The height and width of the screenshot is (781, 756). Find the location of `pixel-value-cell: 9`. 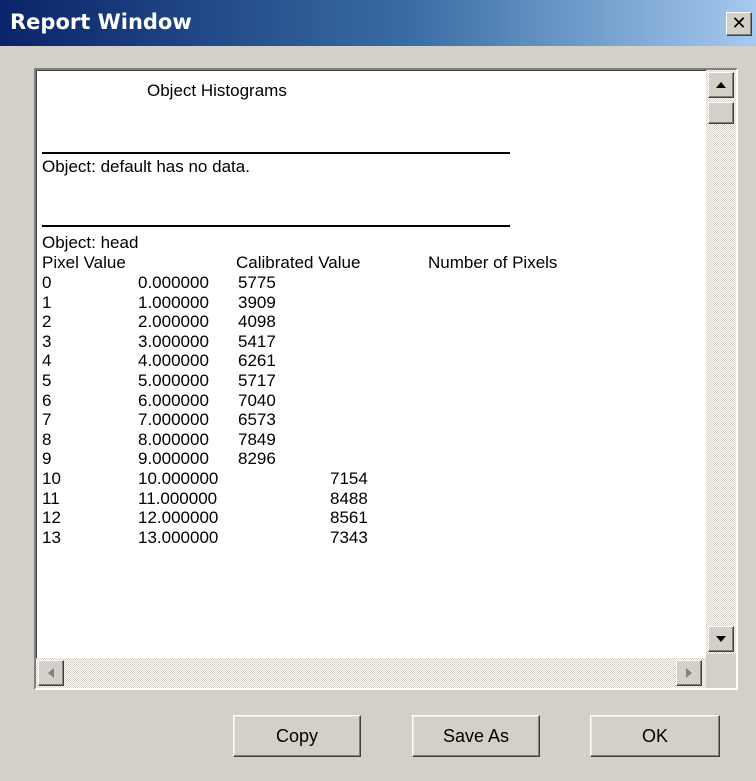

pixel-value-cell: 9 is located at coordinates (47, 458).